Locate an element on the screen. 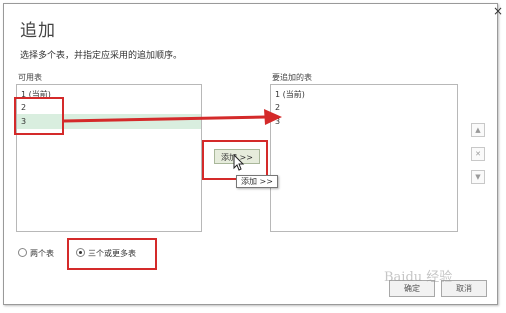  radio-two-tables: 两个表 is located at coordinates (36, 254).